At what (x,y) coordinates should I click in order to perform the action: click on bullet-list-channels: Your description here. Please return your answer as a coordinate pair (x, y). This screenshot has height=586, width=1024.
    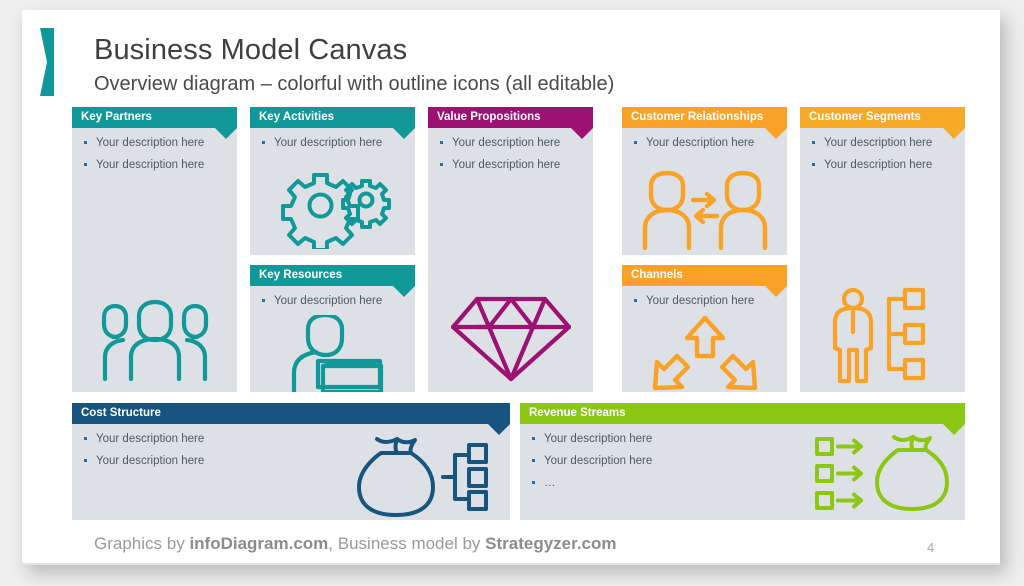
    Looking at the image, I should click on (704, 297).